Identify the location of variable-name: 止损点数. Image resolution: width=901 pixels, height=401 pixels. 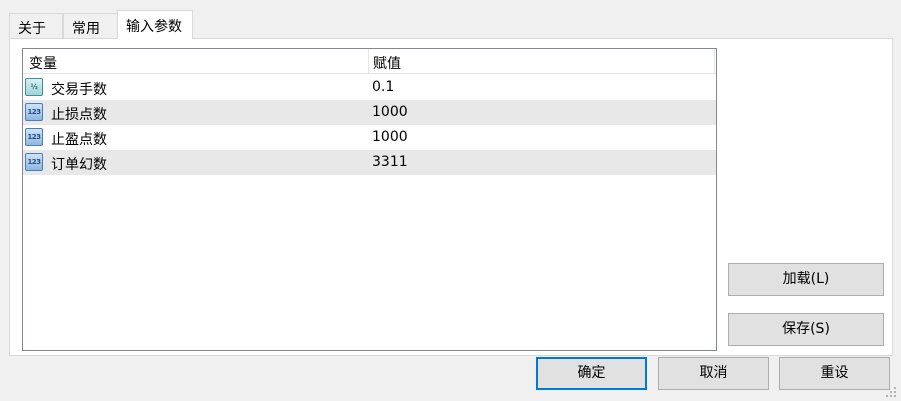
(79, 115).